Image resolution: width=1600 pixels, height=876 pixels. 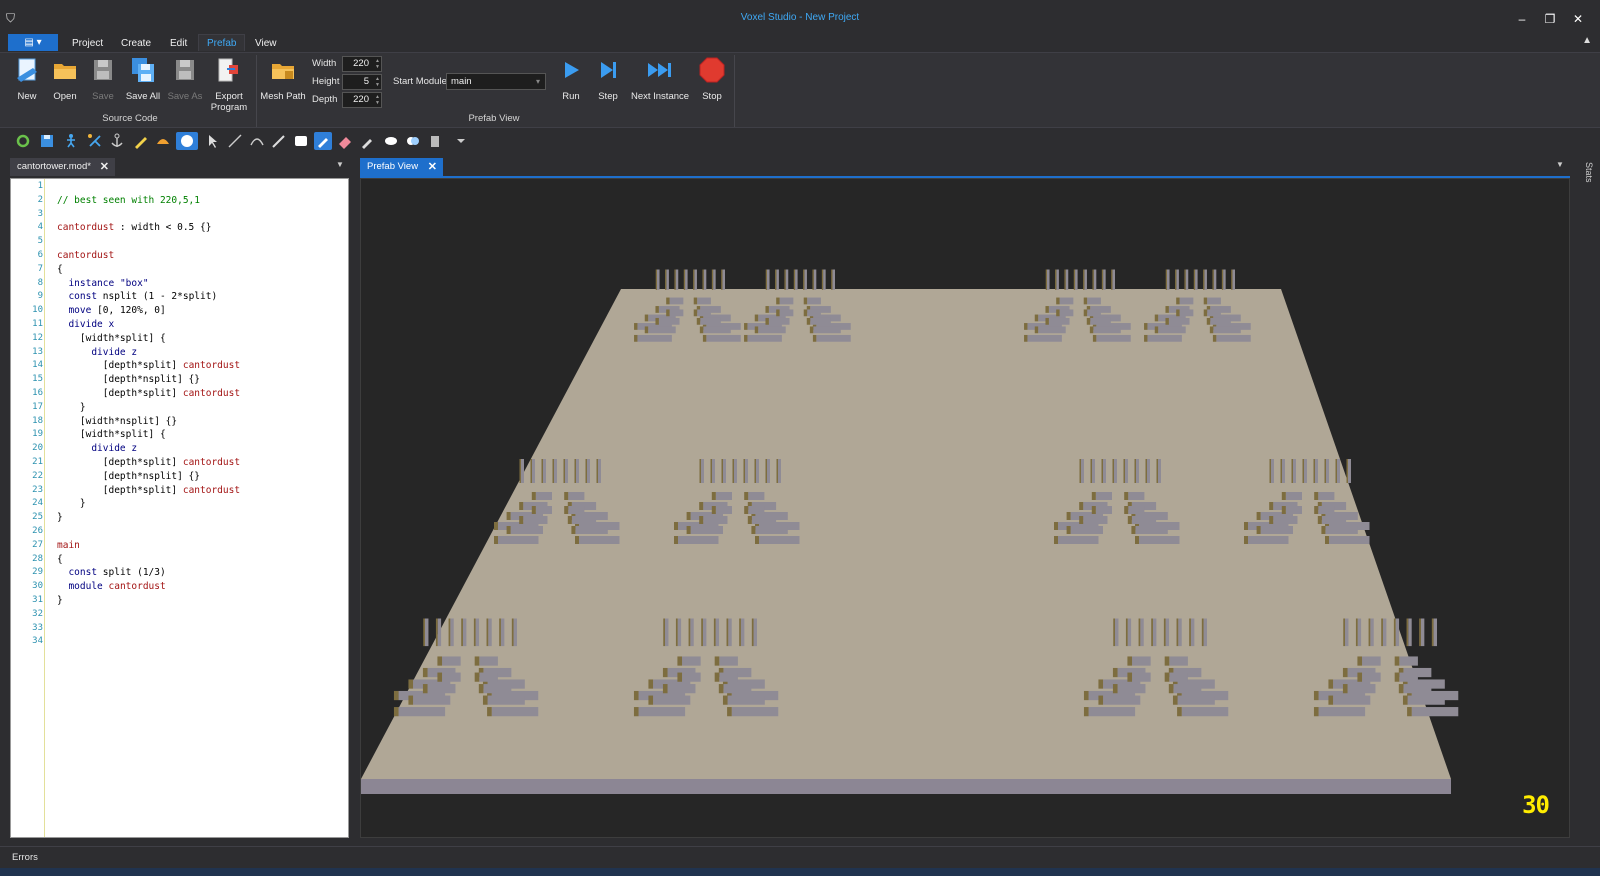 I want to click on viewport-tab-menu-icon: ▼, so click(x=1560, y=164).